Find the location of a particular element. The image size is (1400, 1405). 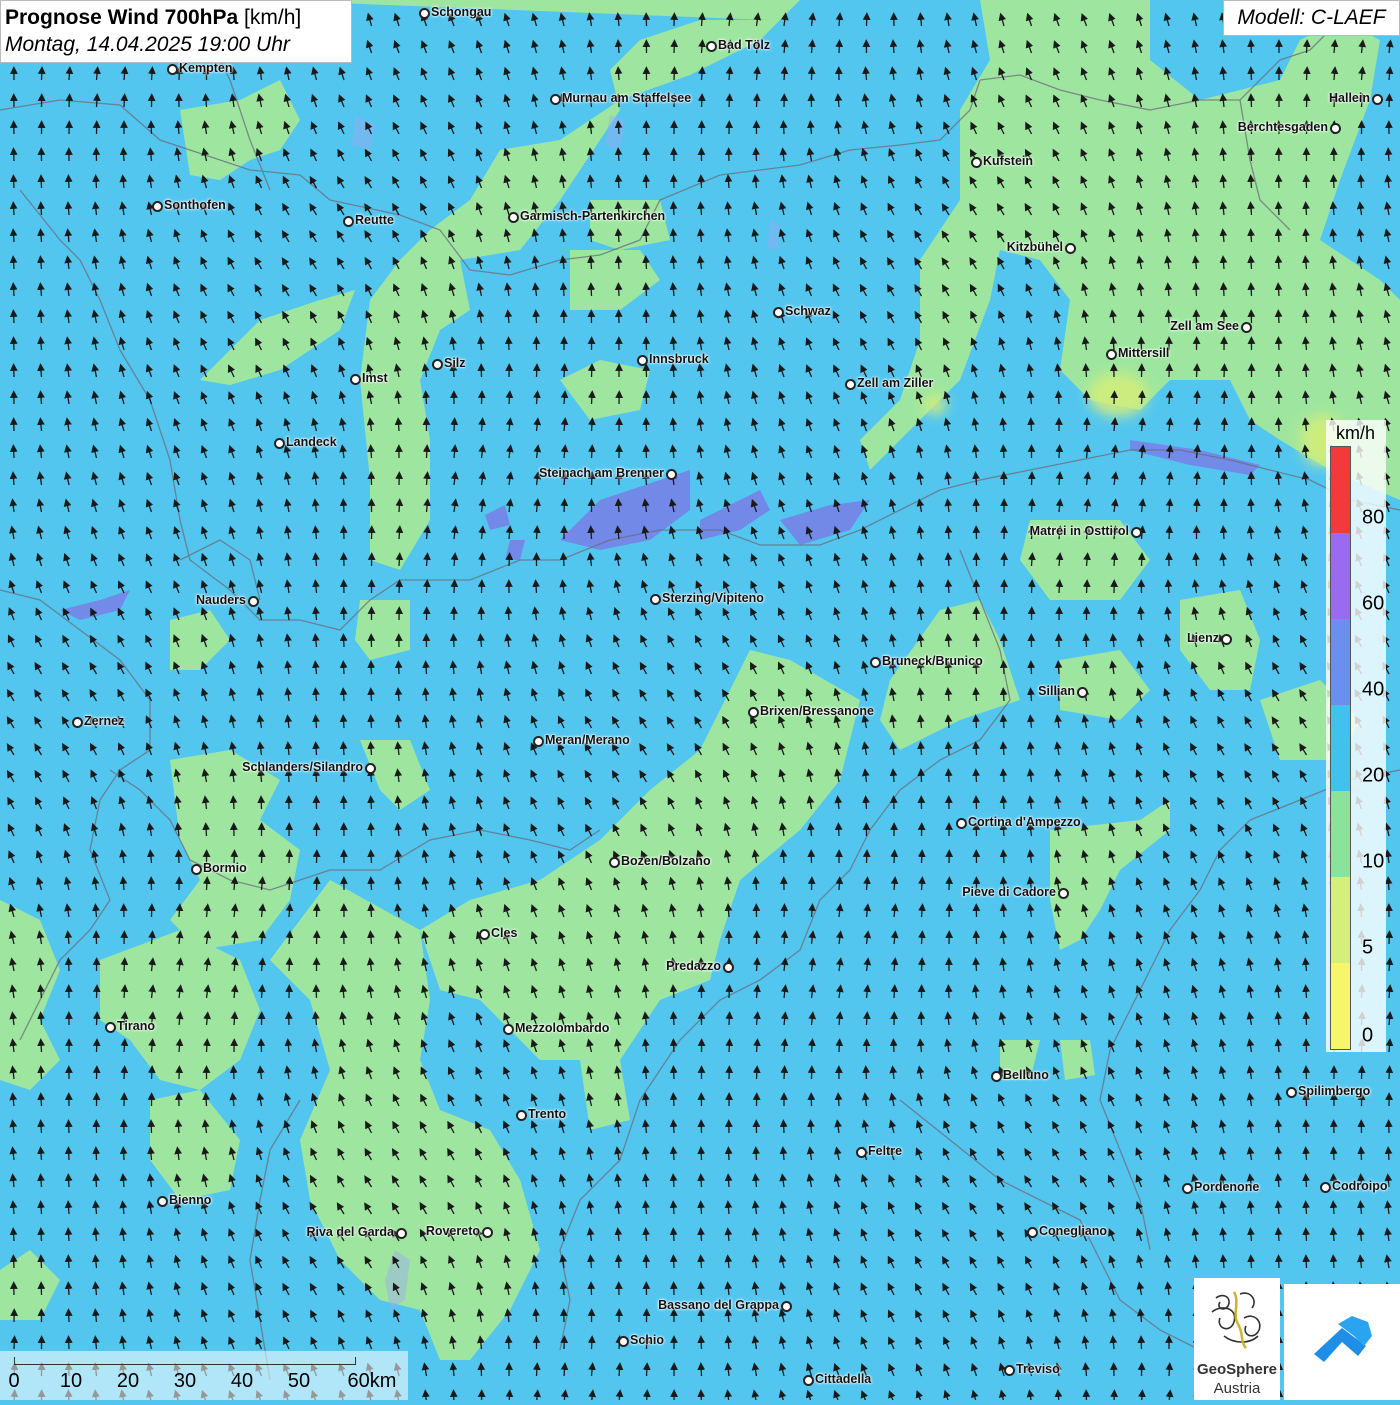

city-label: Imst is located at coordinates (375, 378).